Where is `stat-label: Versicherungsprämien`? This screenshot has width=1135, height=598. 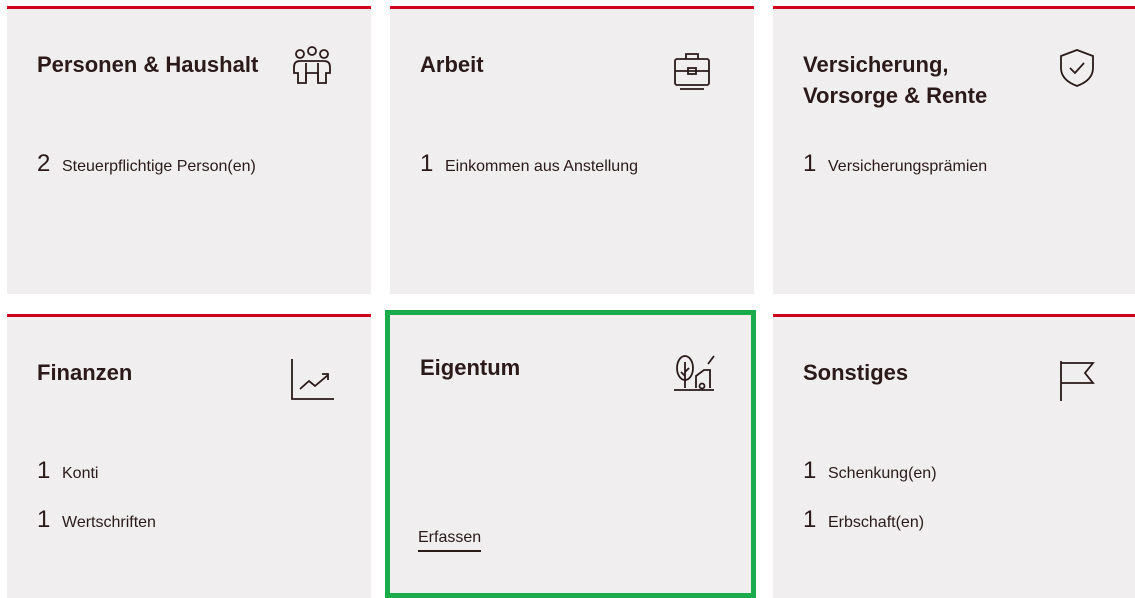
stat-label: Versicherungsprämien is located at coordinates (908, 166).